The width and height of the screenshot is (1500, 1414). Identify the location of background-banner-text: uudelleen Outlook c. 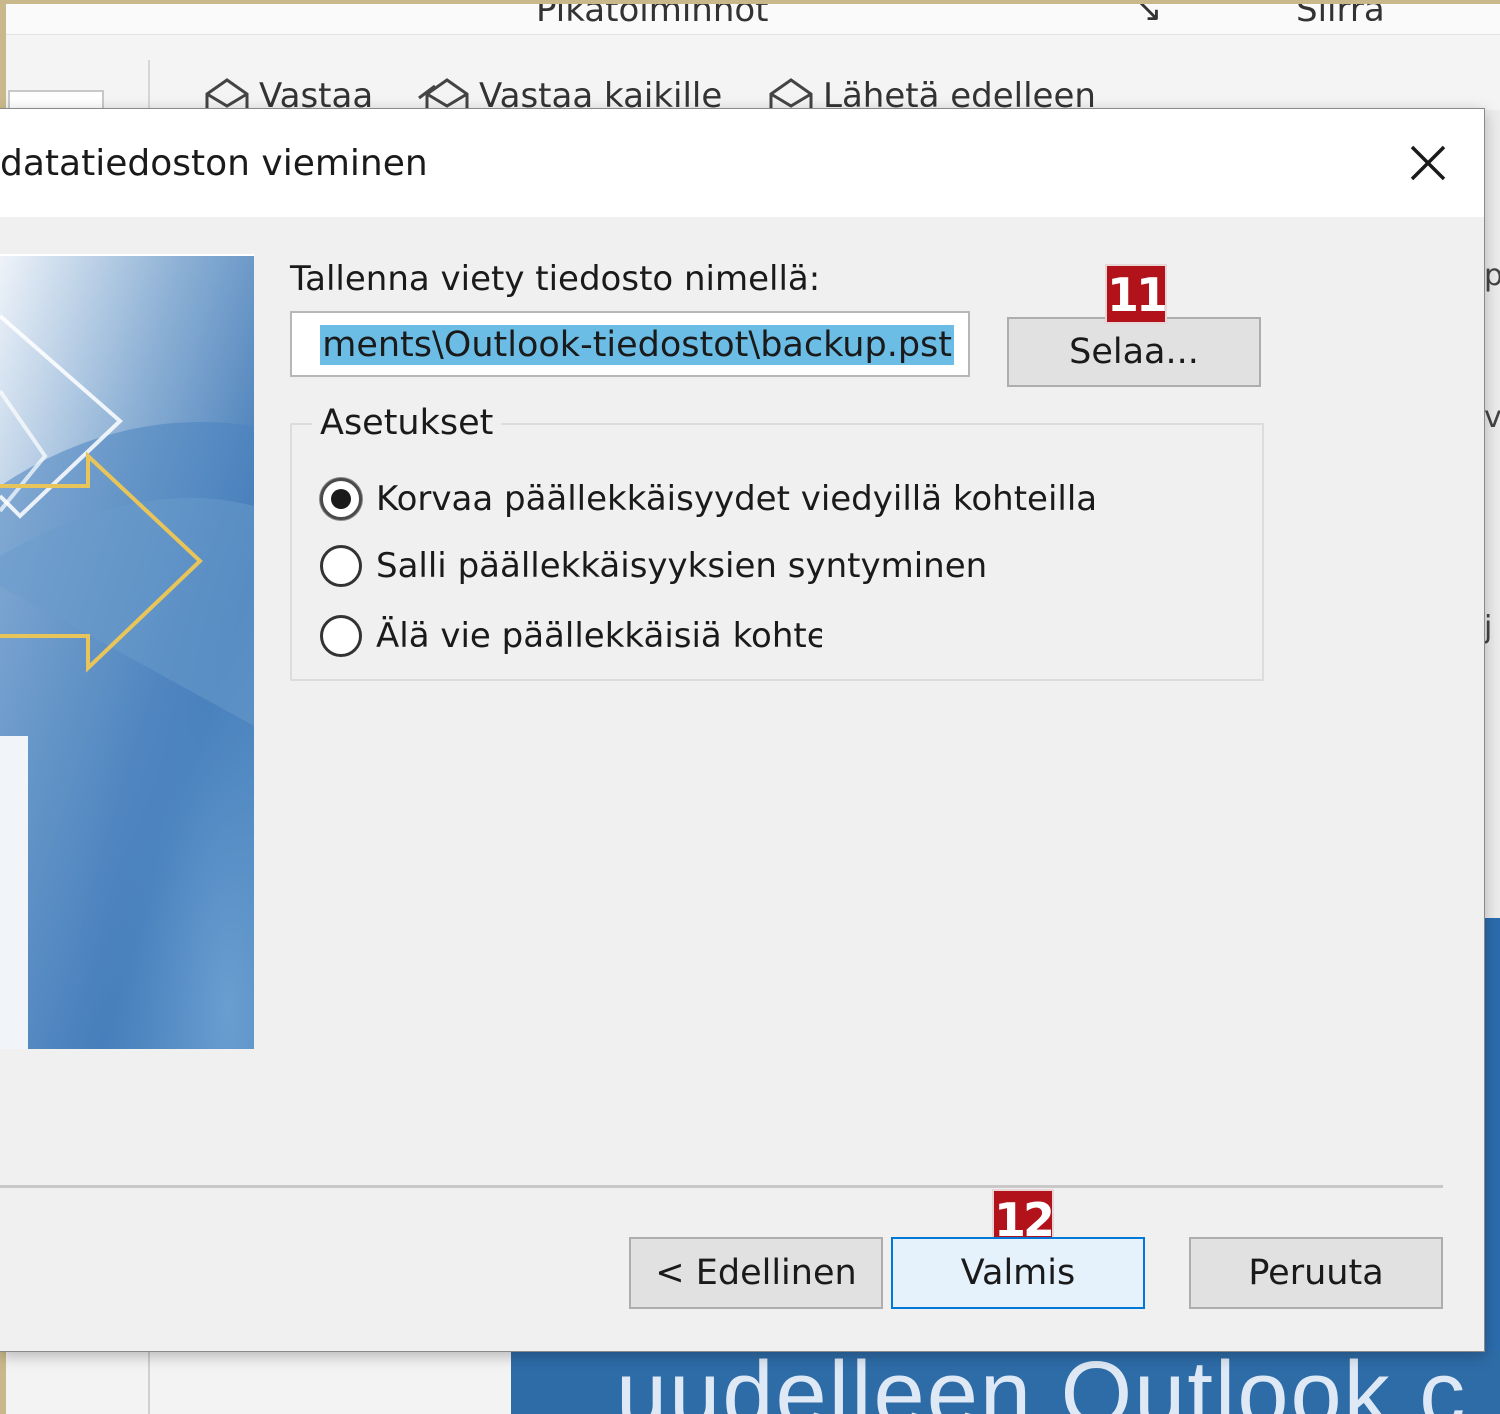
(1042, 1382).